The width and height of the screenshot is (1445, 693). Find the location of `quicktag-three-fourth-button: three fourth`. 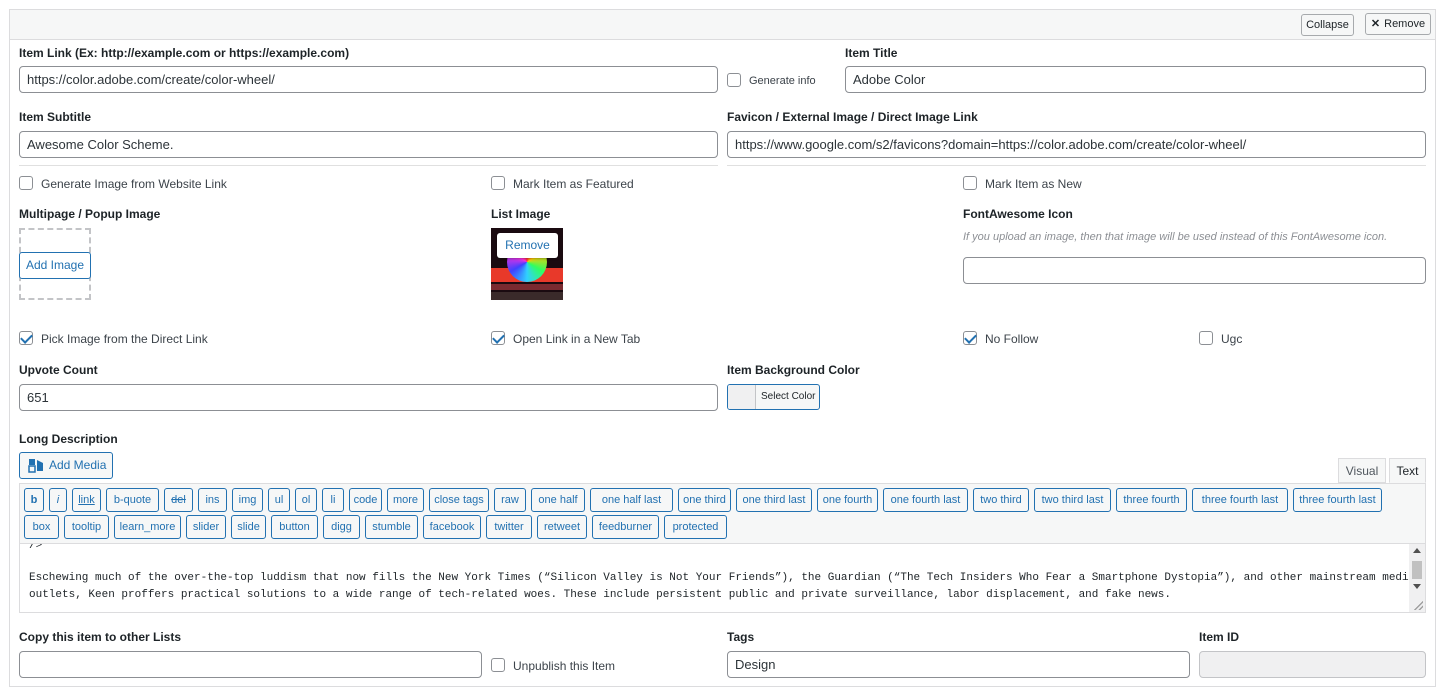

quicktag-three-fourth-button: three fourth is located at coordinates (1151, 500).